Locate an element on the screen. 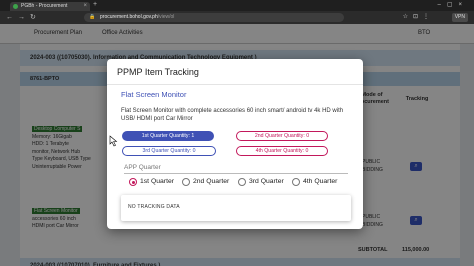 The width and height of the screenshot is (474, 266). new-tab-icon: + is located at coordinates (95, 4).